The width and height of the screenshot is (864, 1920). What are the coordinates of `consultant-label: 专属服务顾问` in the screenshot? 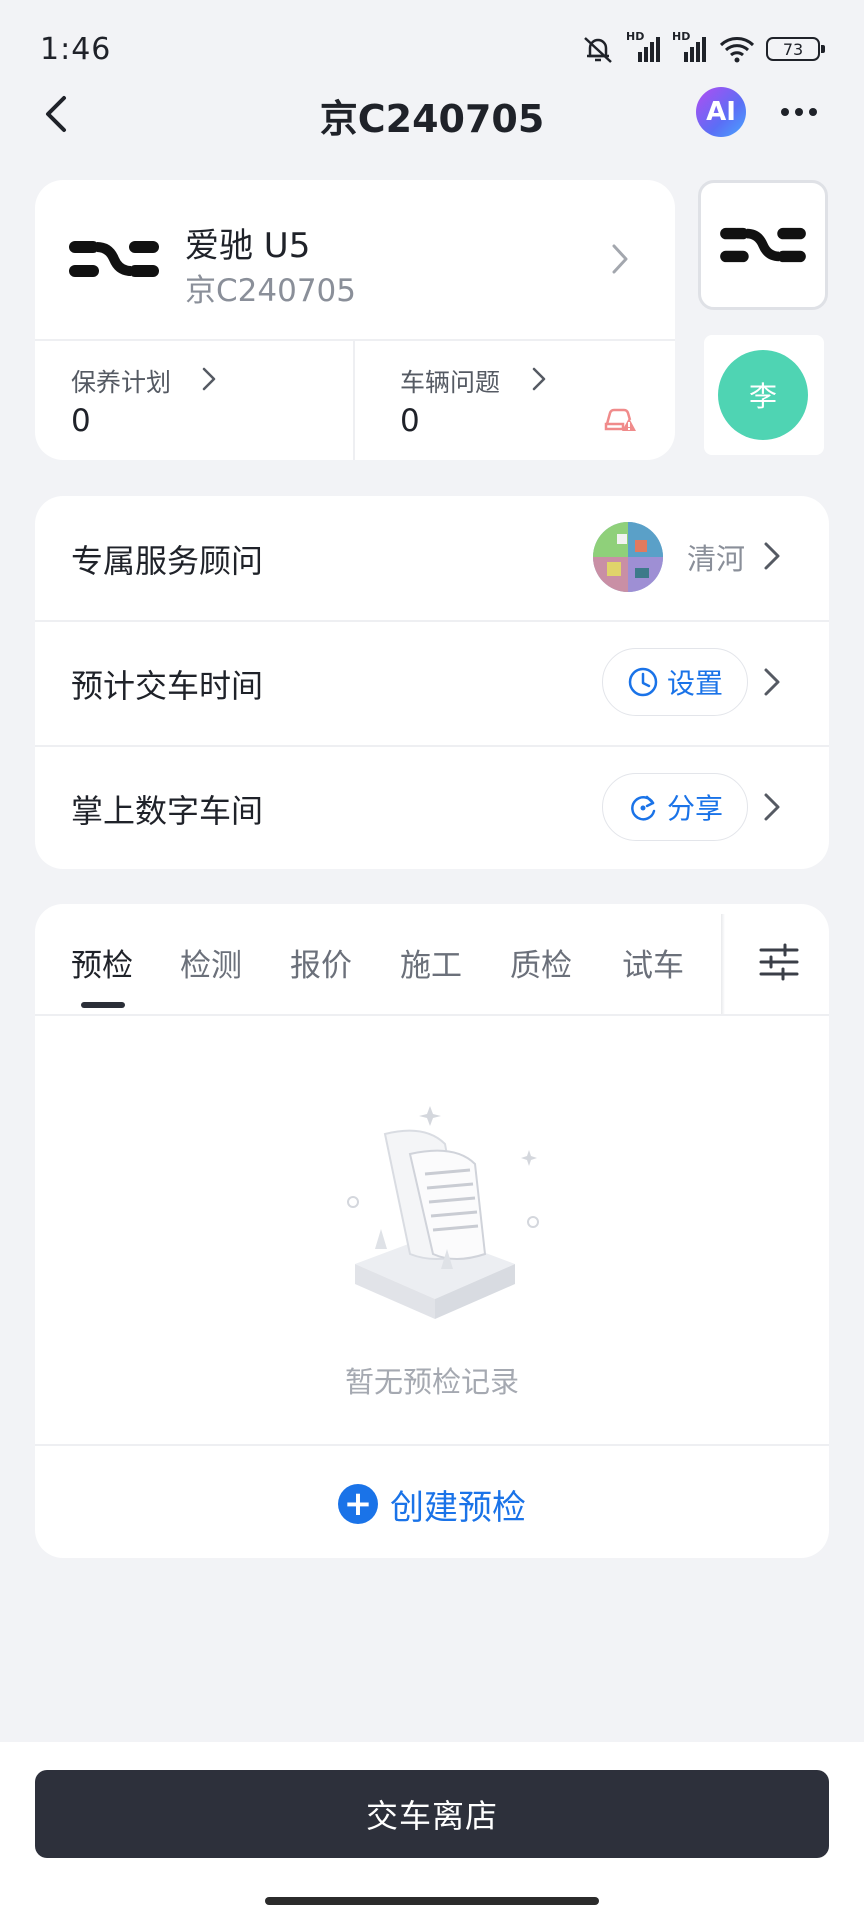 It's located at (167, 561).